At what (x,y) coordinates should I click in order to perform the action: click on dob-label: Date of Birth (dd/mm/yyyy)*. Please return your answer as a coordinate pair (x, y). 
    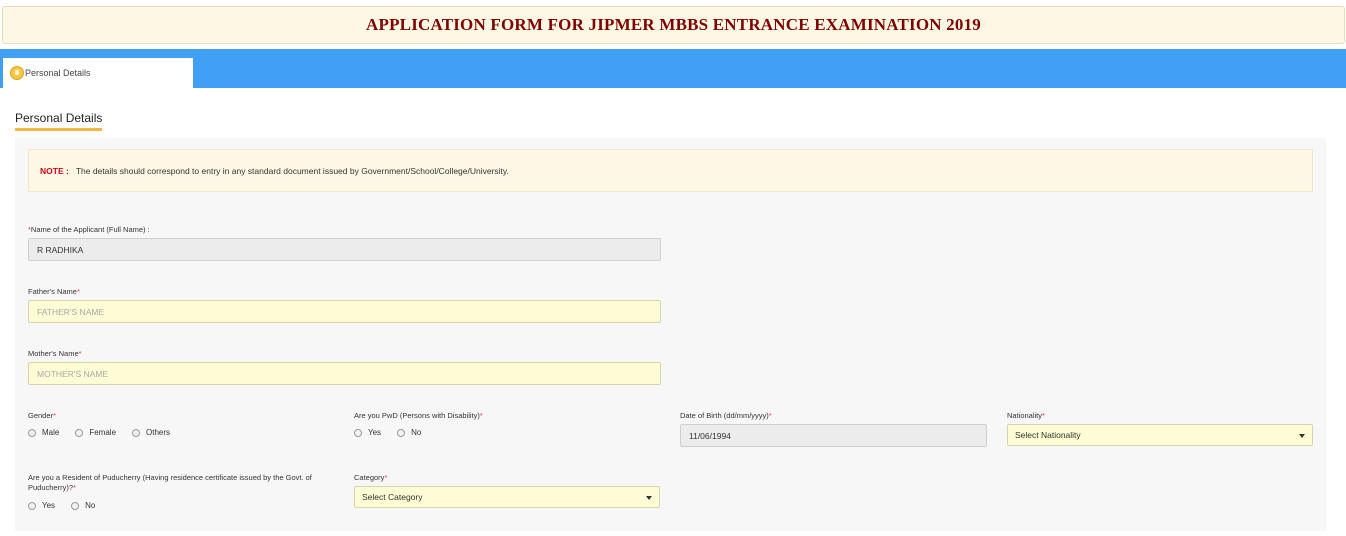
    Looking at the image, I should click on (726, 416).